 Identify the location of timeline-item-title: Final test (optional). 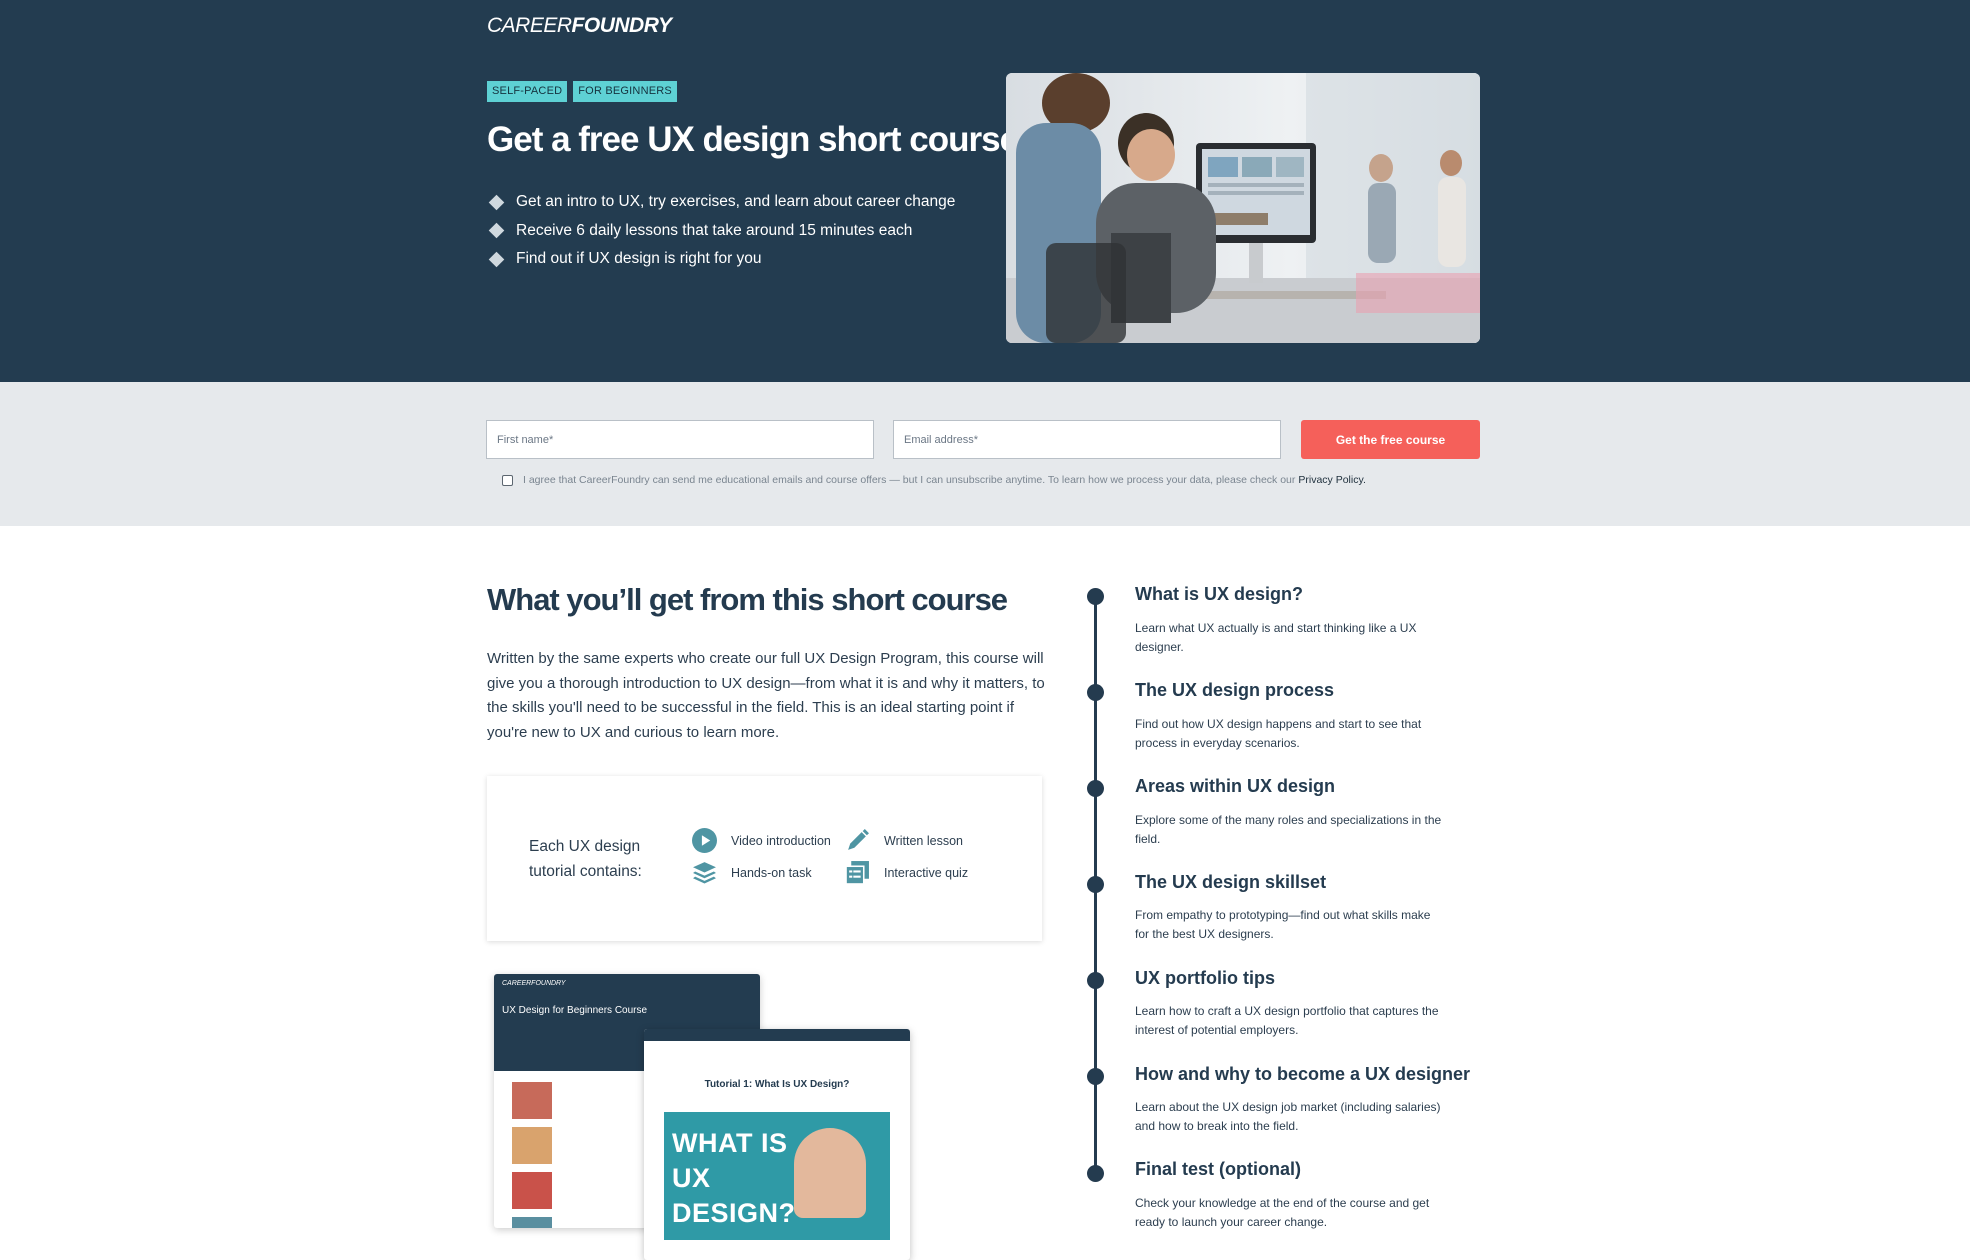
(1218, 1169).